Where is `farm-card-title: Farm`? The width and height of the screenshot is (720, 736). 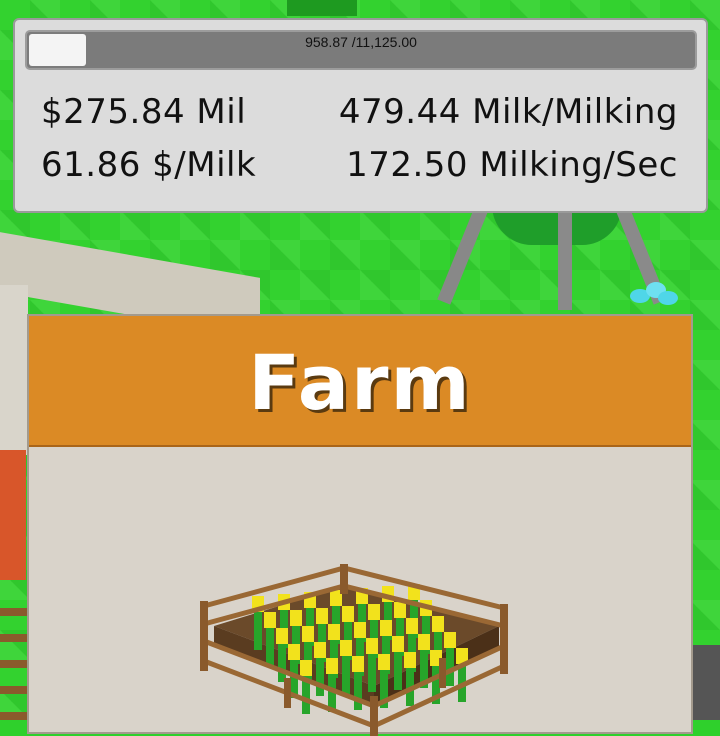 farm-card-title: Farm is located at coordinates (360, 382).